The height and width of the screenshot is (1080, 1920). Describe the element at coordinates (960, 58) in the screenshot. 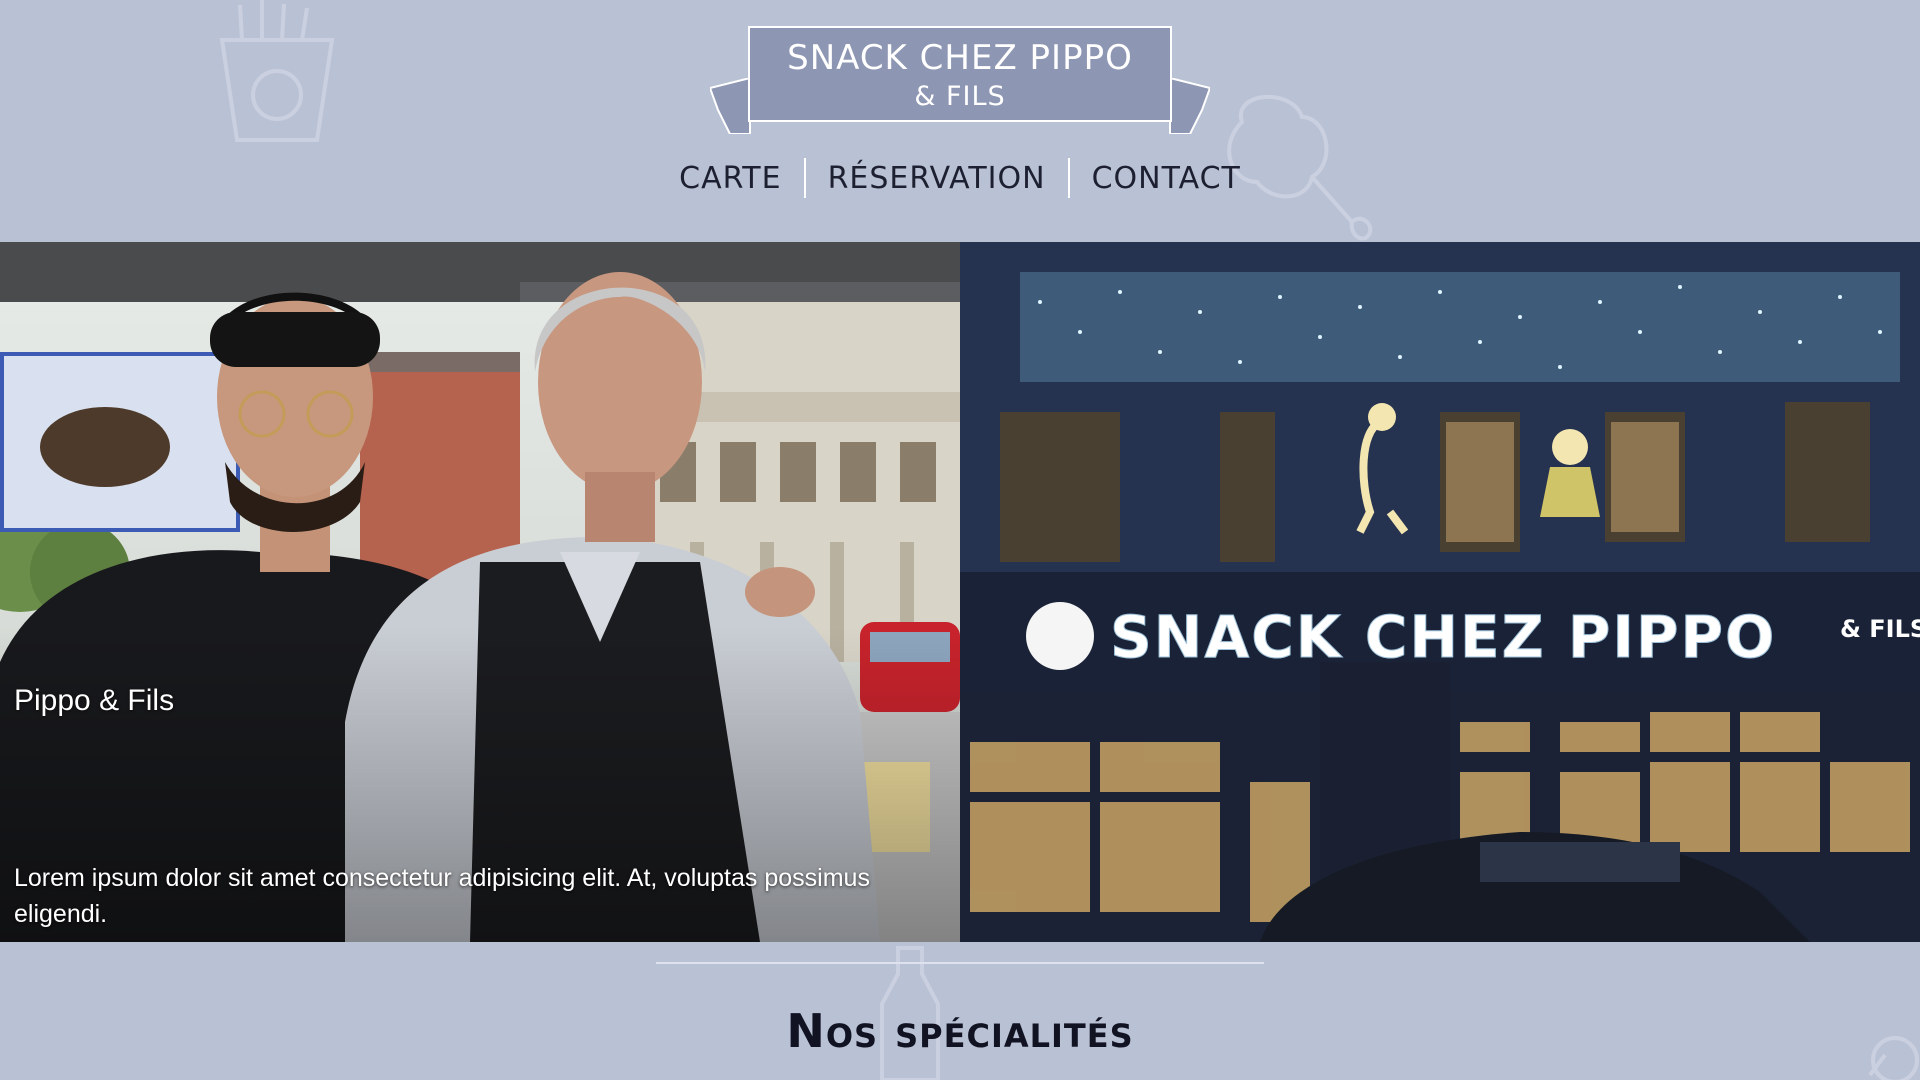

I see `logo-title: SNACK CHEZ PIPPO` at that location.